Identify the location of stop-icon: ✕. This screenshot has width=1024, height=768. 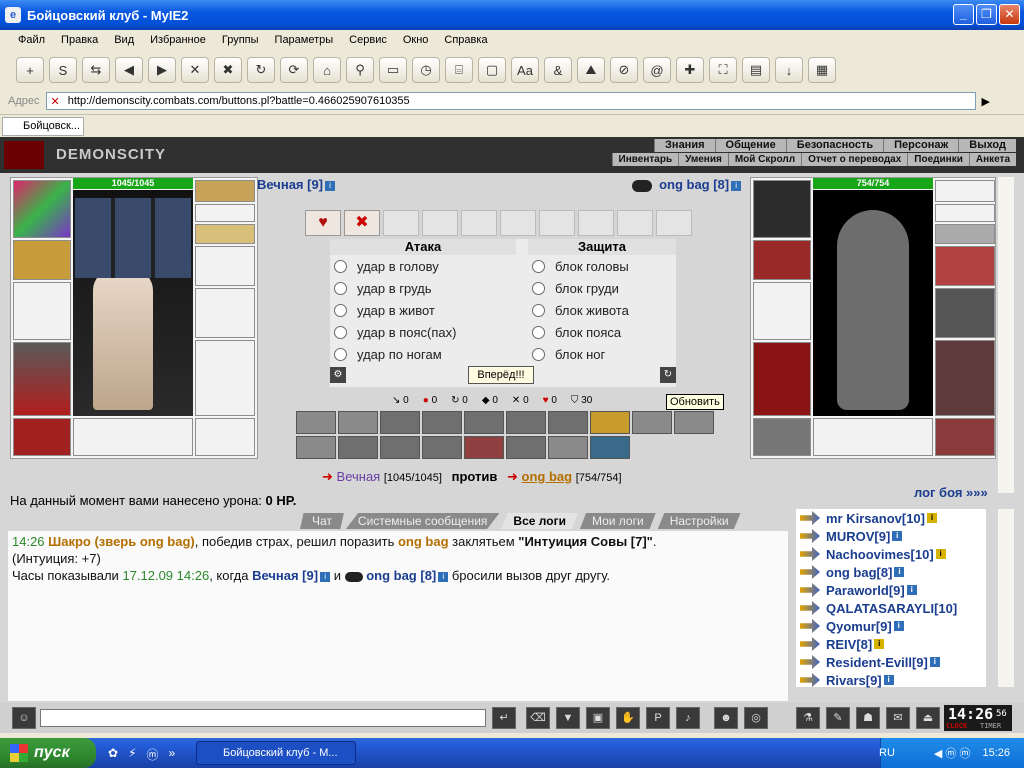
(195, 70).